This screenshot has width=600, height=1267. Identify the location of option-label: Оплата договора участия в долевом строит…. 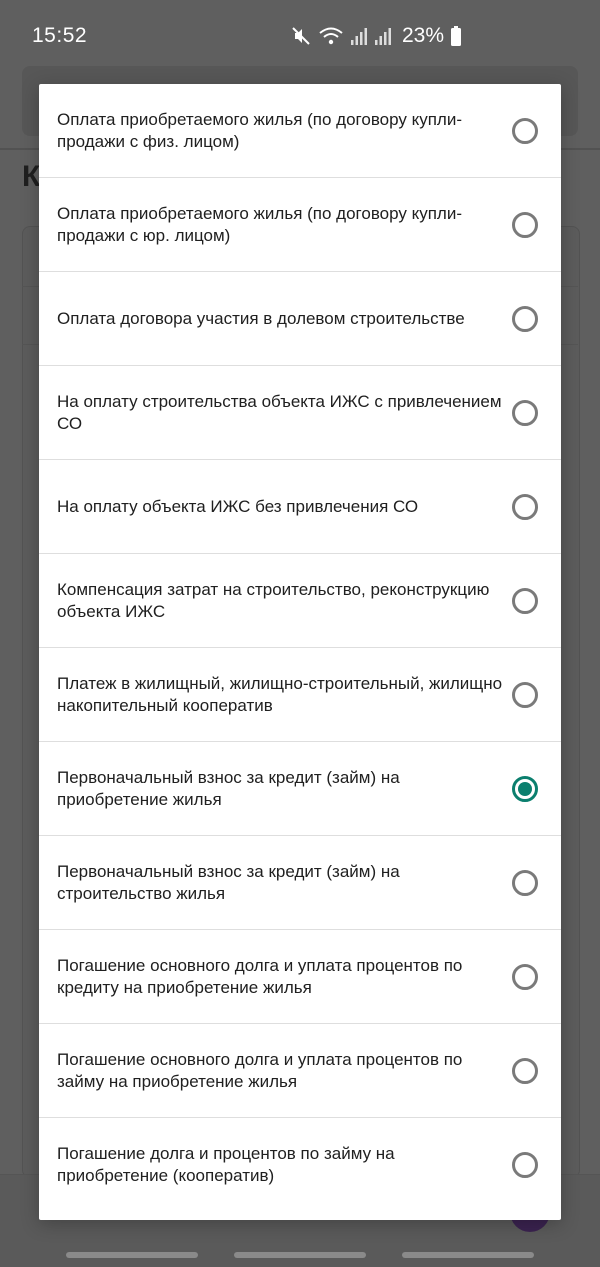
(261, 318).